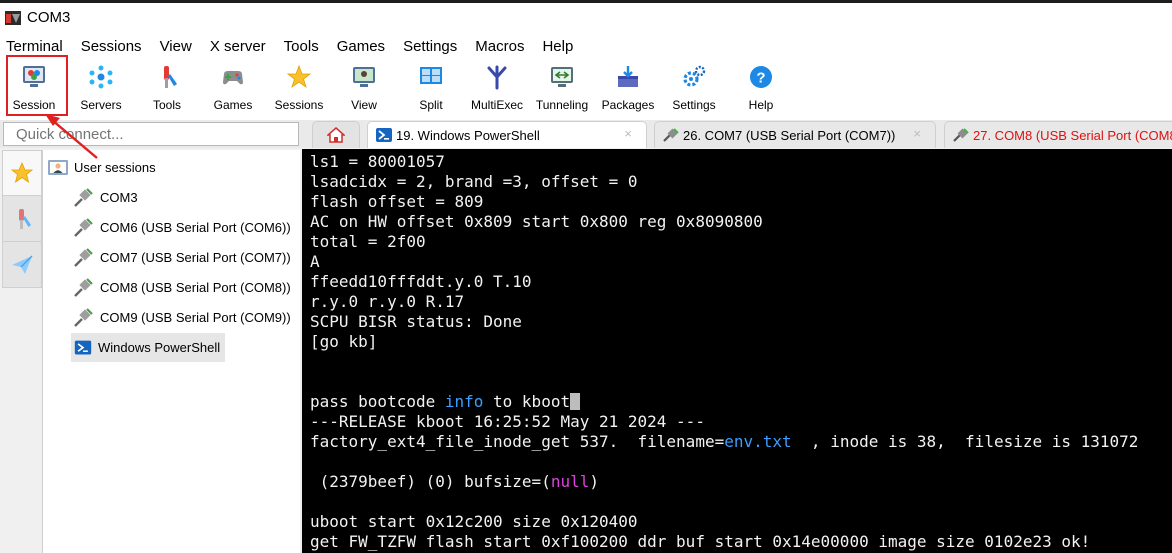 This screenshot has height=553, width=1172. What do you see at coordinates (562, 89) in the screenshot?
I see `tunneling-button: Tunneling` at bounding box center [562, 89].